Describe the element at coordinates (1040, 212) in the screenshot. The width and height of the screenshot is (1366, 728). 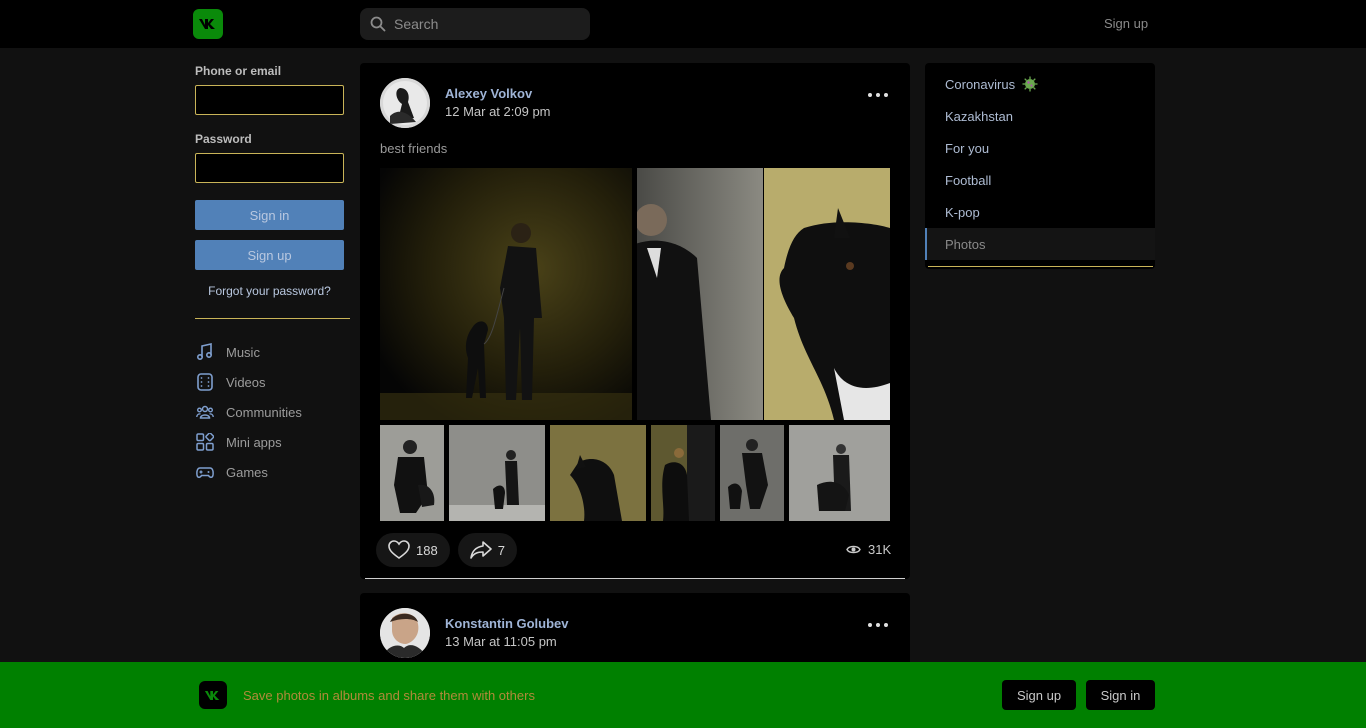
I see `topic-k-pop: K-pop` at that location.